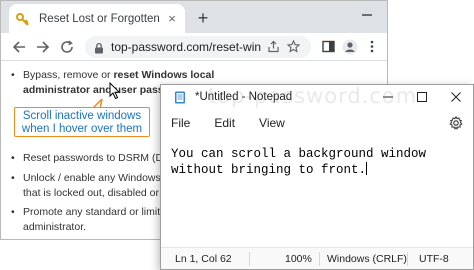 This screenshot has width=474, height=270. What do you see at coordinates (203, 18) in the screenshot?
I see `new-tab-button: +` at bounding box center [203, 18].